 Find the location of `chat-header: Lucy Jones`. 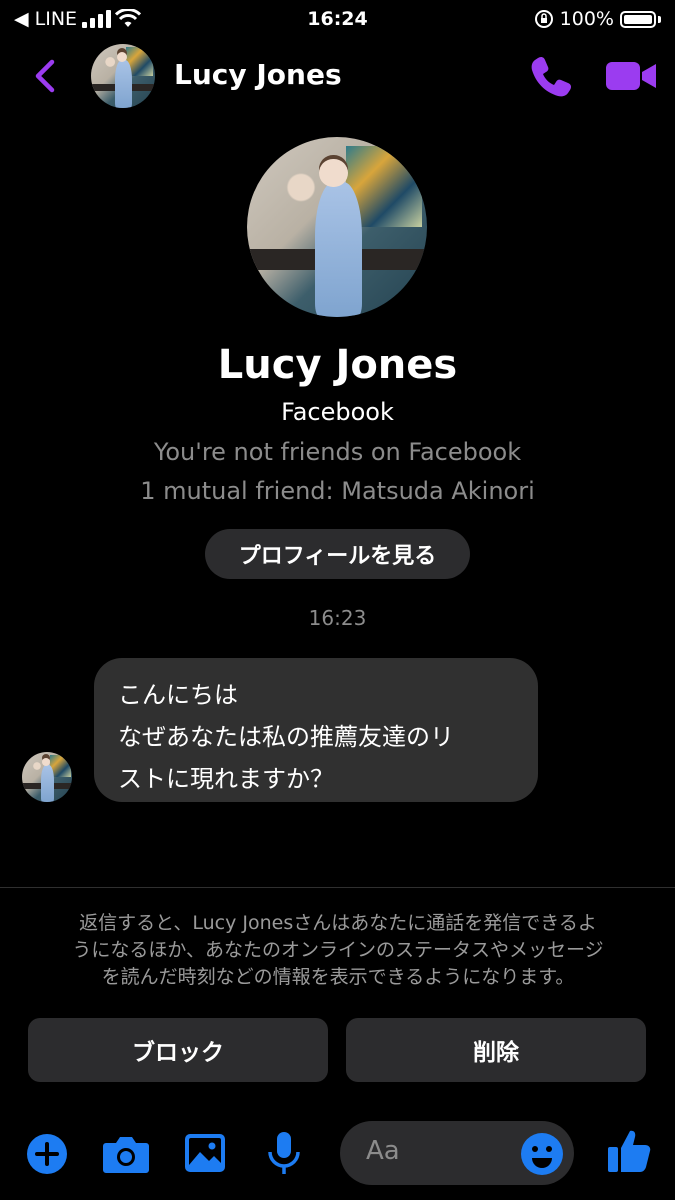

chat-header: Lucy Jones is located at coordinates (337, 78).